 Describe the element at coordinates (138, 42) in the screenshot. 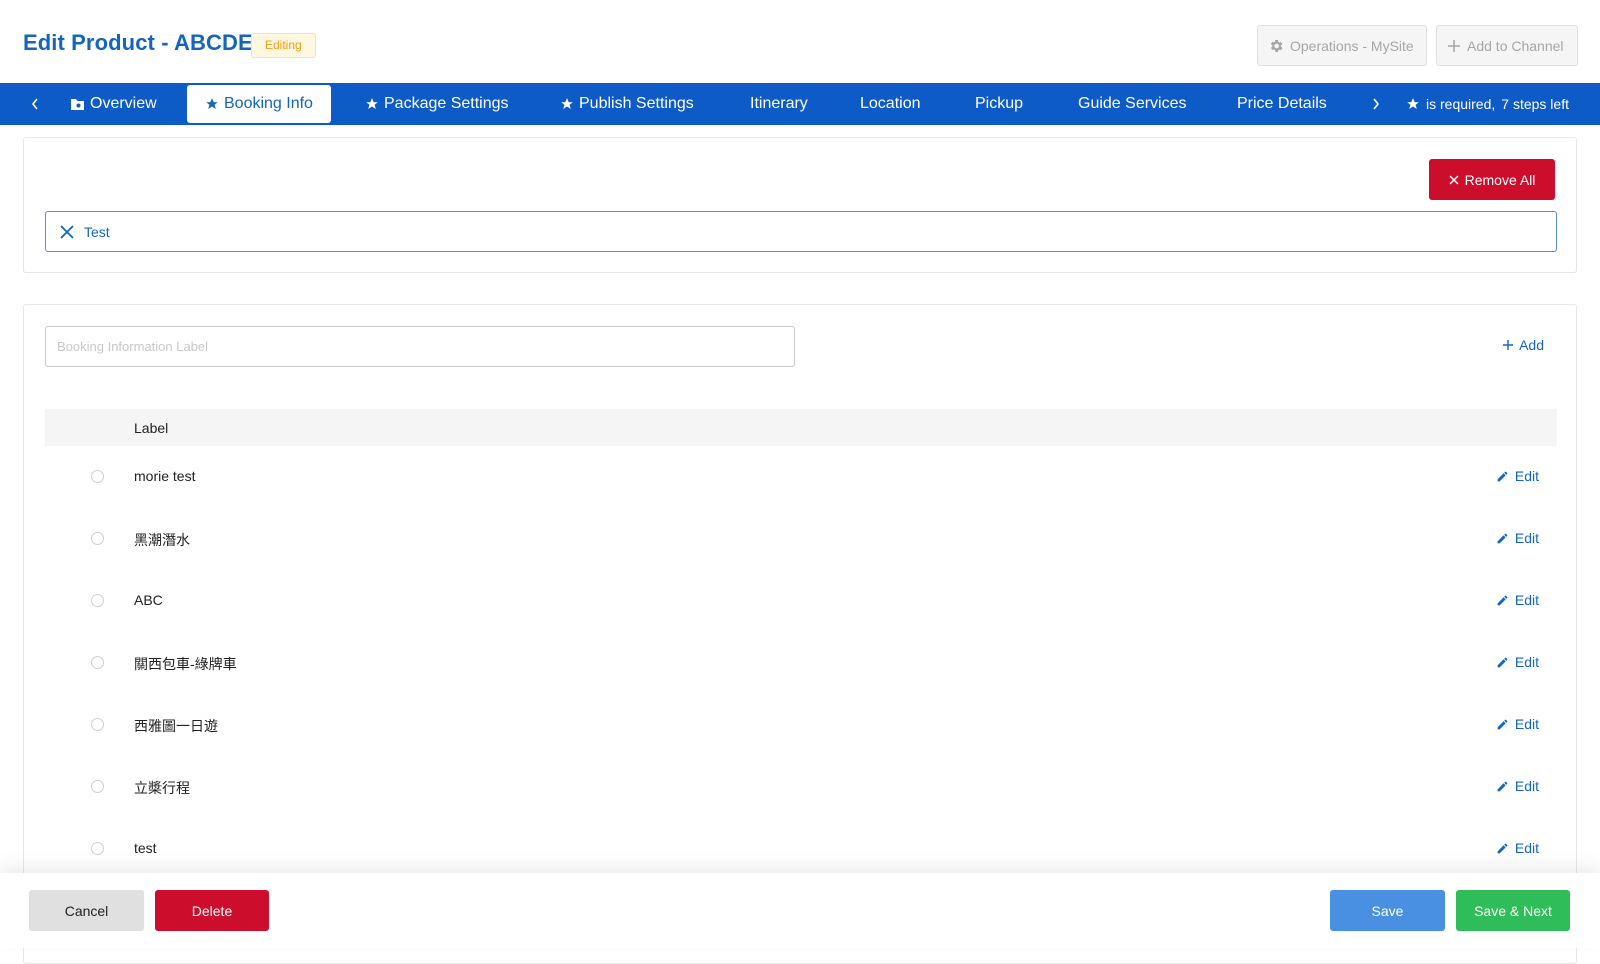

I see `page-title: Edit Product - ABCDE` at that location.